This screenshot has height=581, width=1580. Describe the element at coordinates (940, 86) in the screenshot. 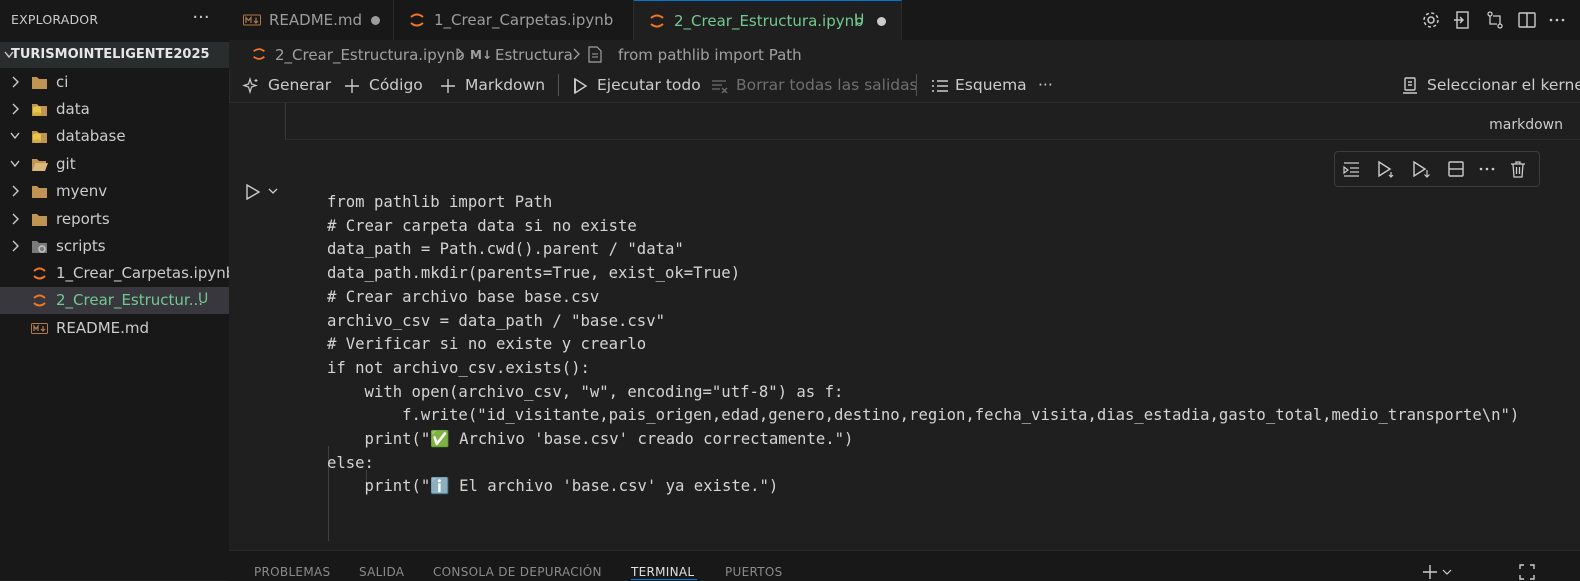

I see `list-icon` at that location.